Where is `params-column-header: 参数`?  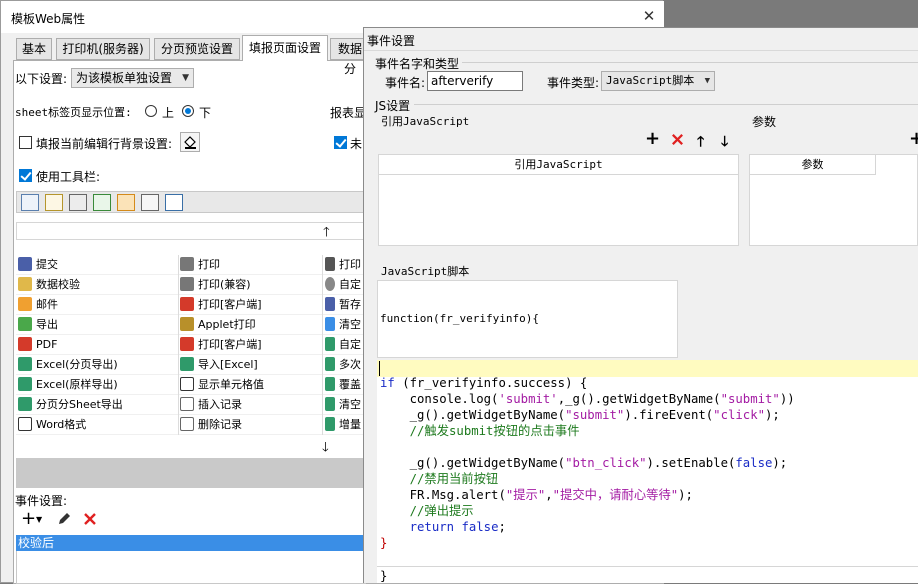 params-column-header: 参数 is located at coordinates (812, 165).